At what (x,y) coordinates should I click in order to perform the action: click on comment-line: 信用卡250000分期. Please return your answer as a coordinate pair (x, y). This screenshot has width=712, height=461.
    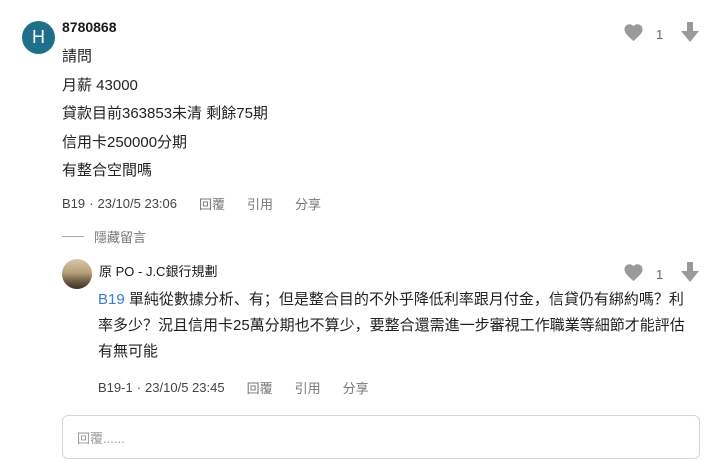
    Looking at the image, I should click on (125, 142).